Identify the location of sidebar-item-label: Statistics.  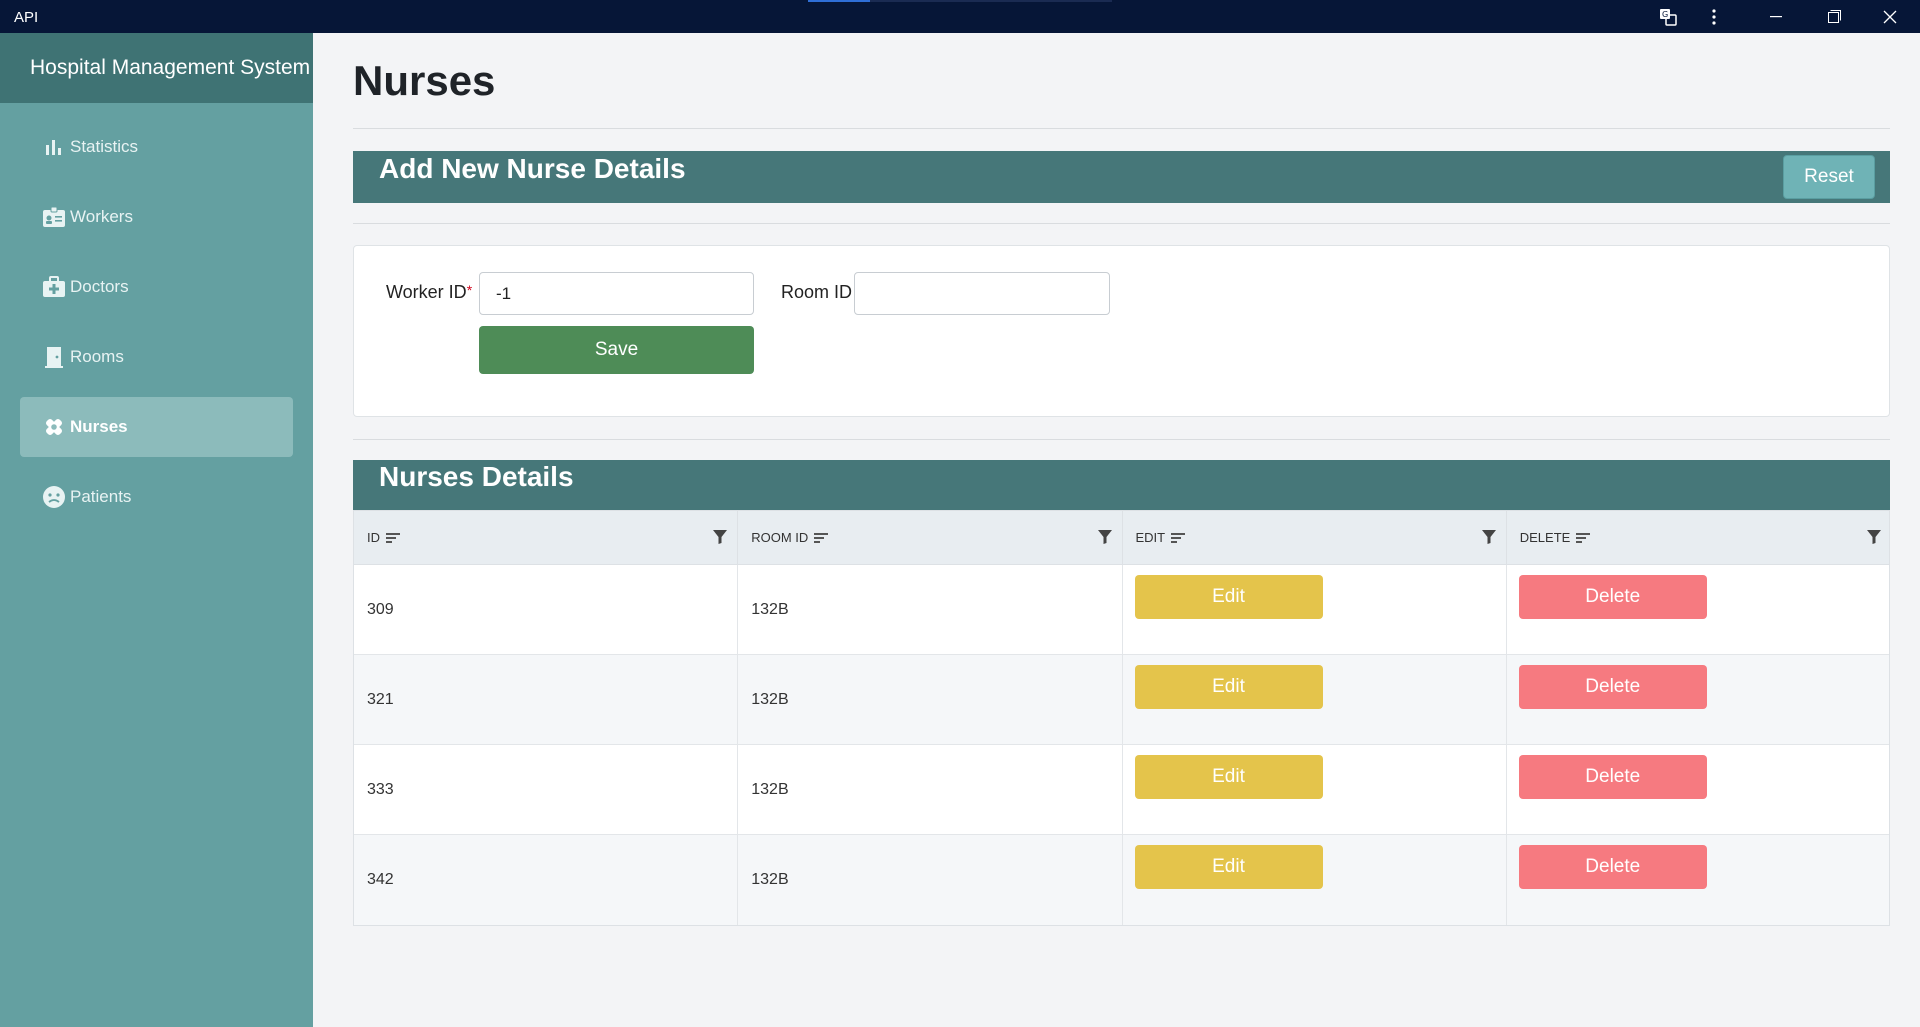
(104, 146).